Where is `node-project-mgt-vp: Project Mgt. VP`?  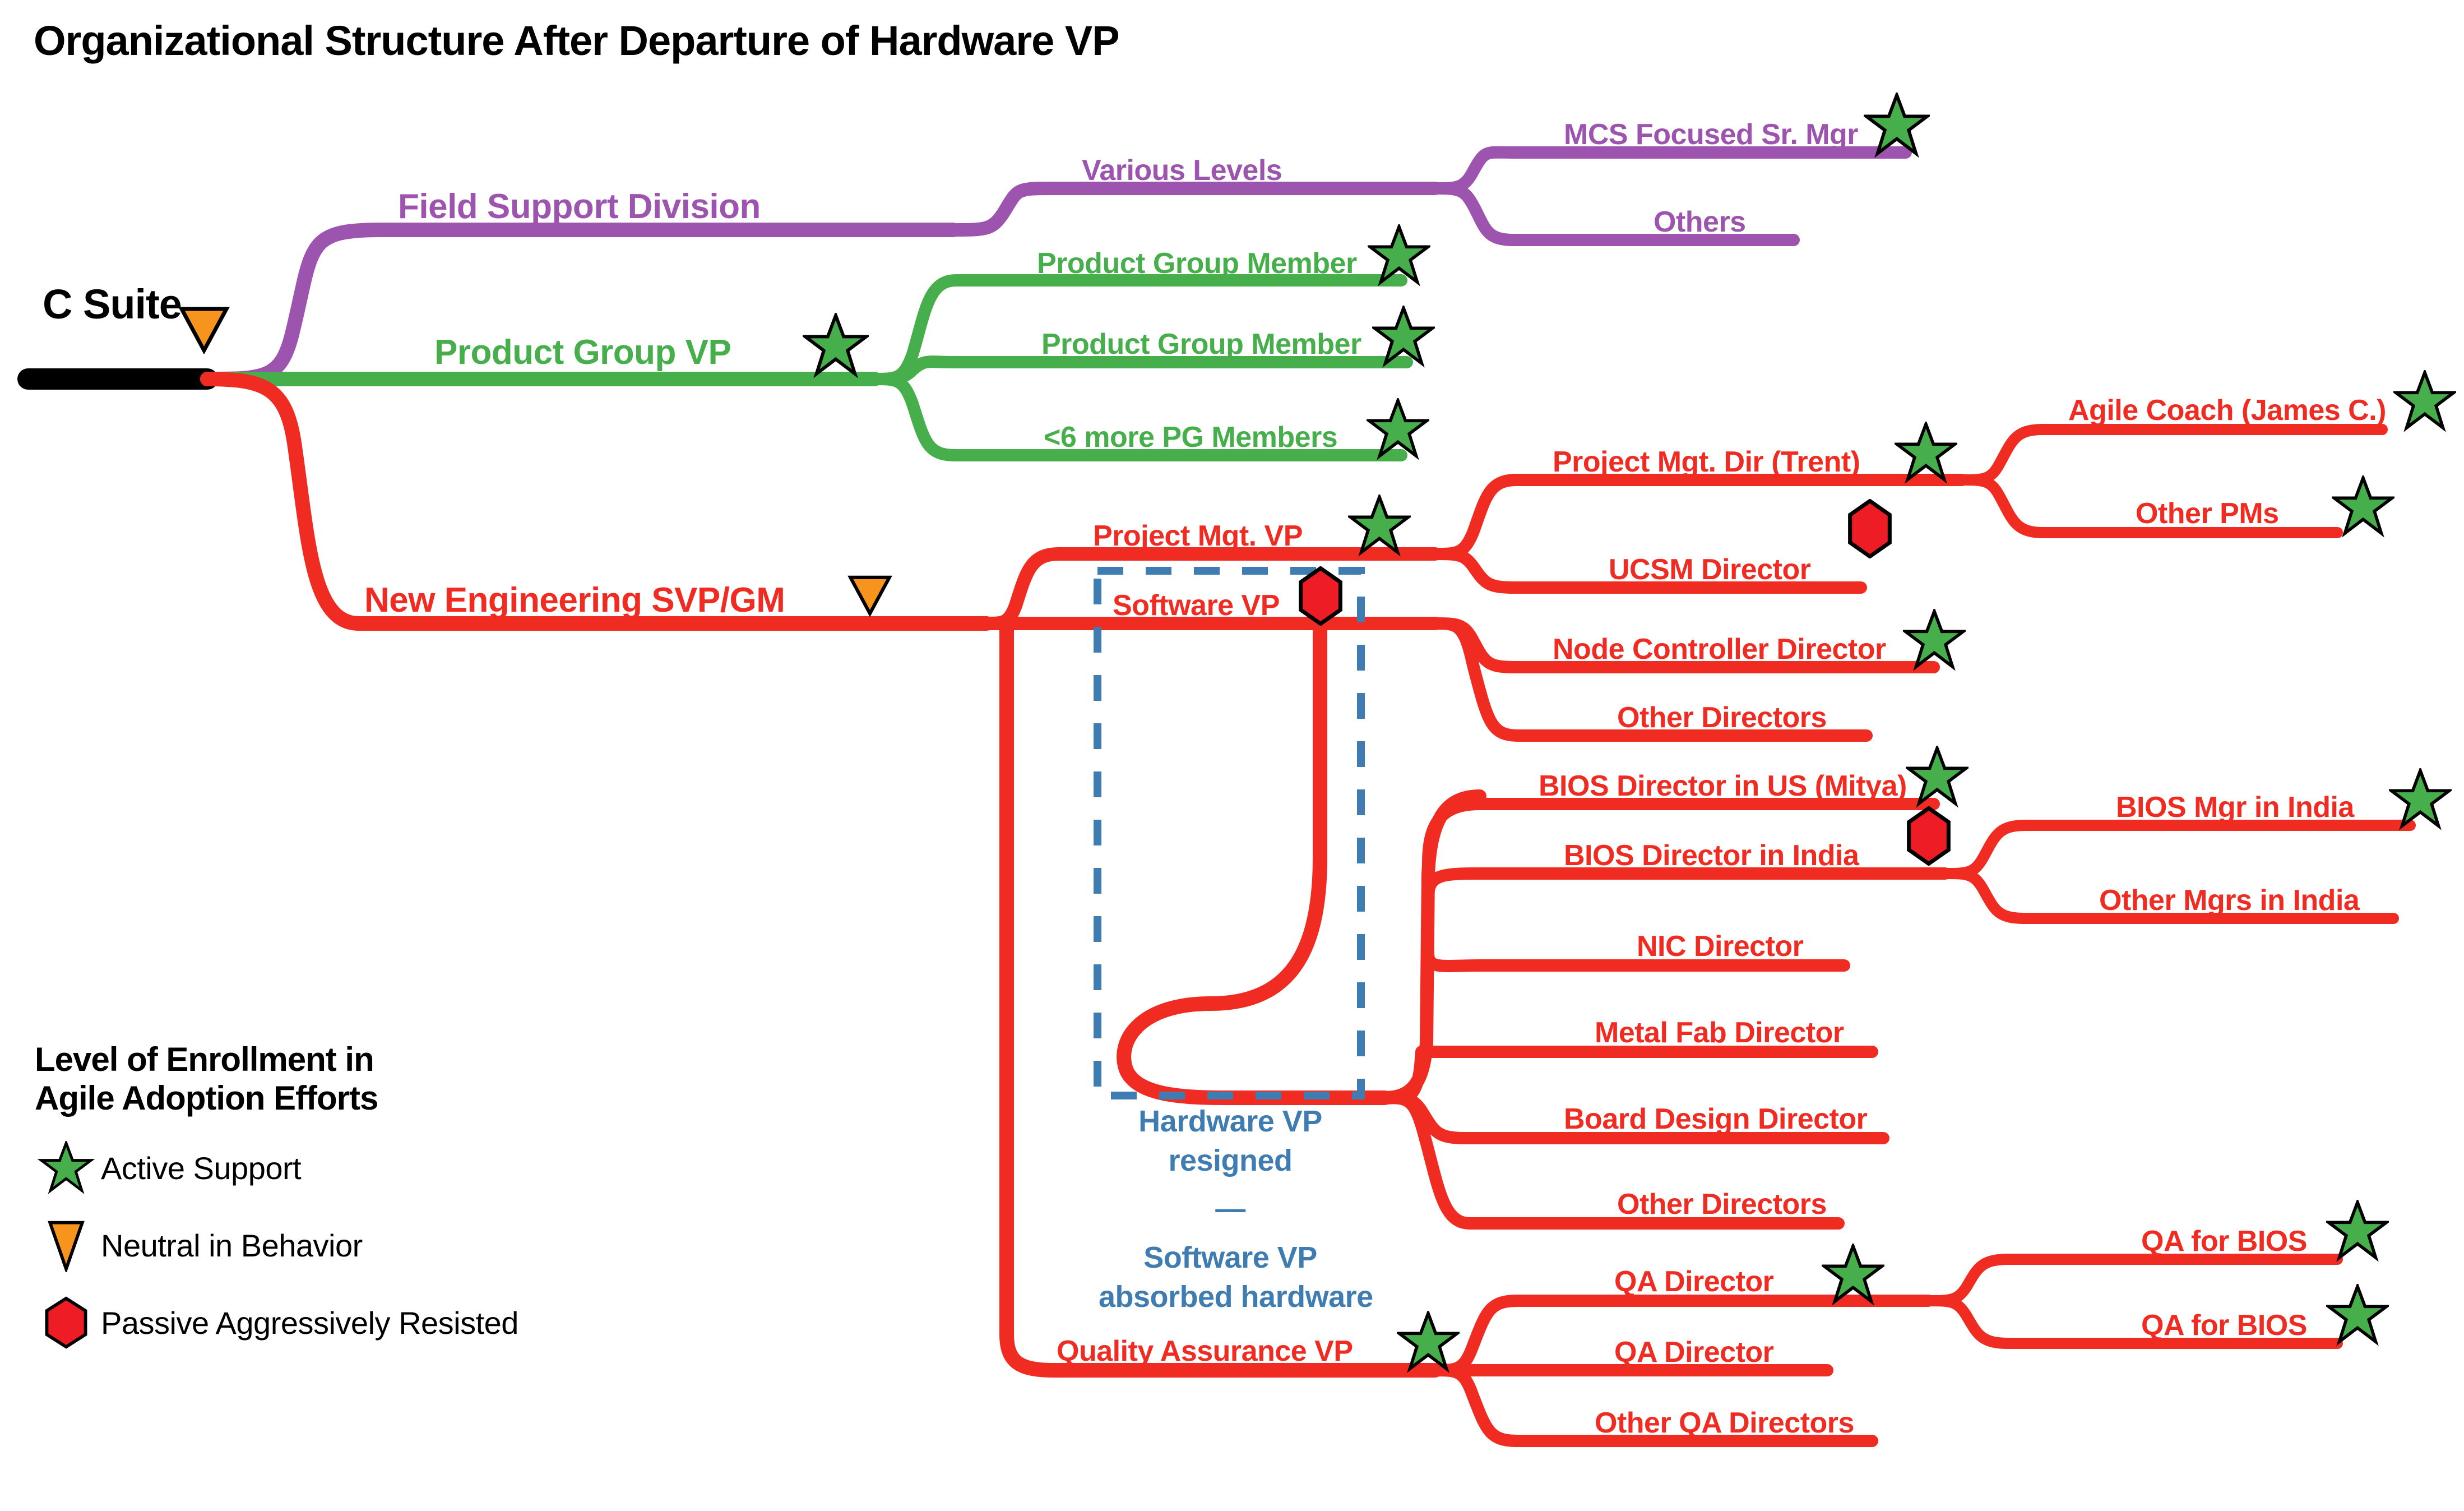
node-project-mgt-vp: Project Mgt. VP is located at coordinates (1198, 536).